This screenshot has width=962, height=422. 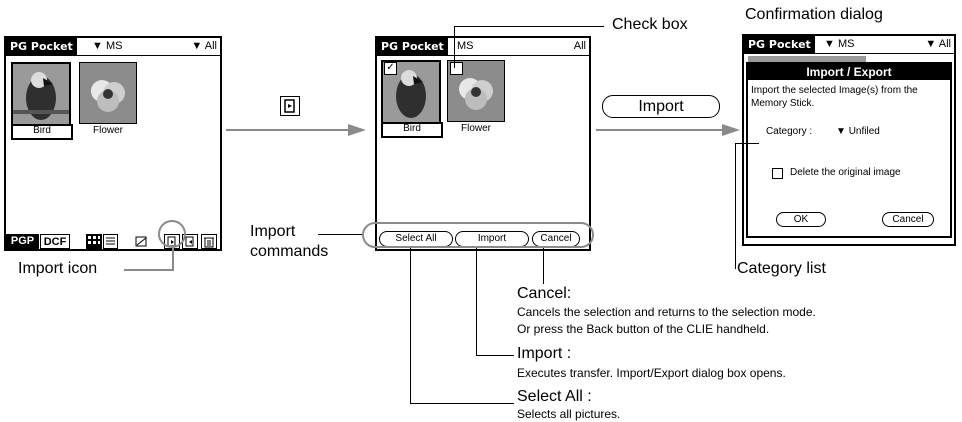 What do you see at coordinates (290, 106) in the screenshot?
I see `import-icon-large` at bounding box center [290, 106].